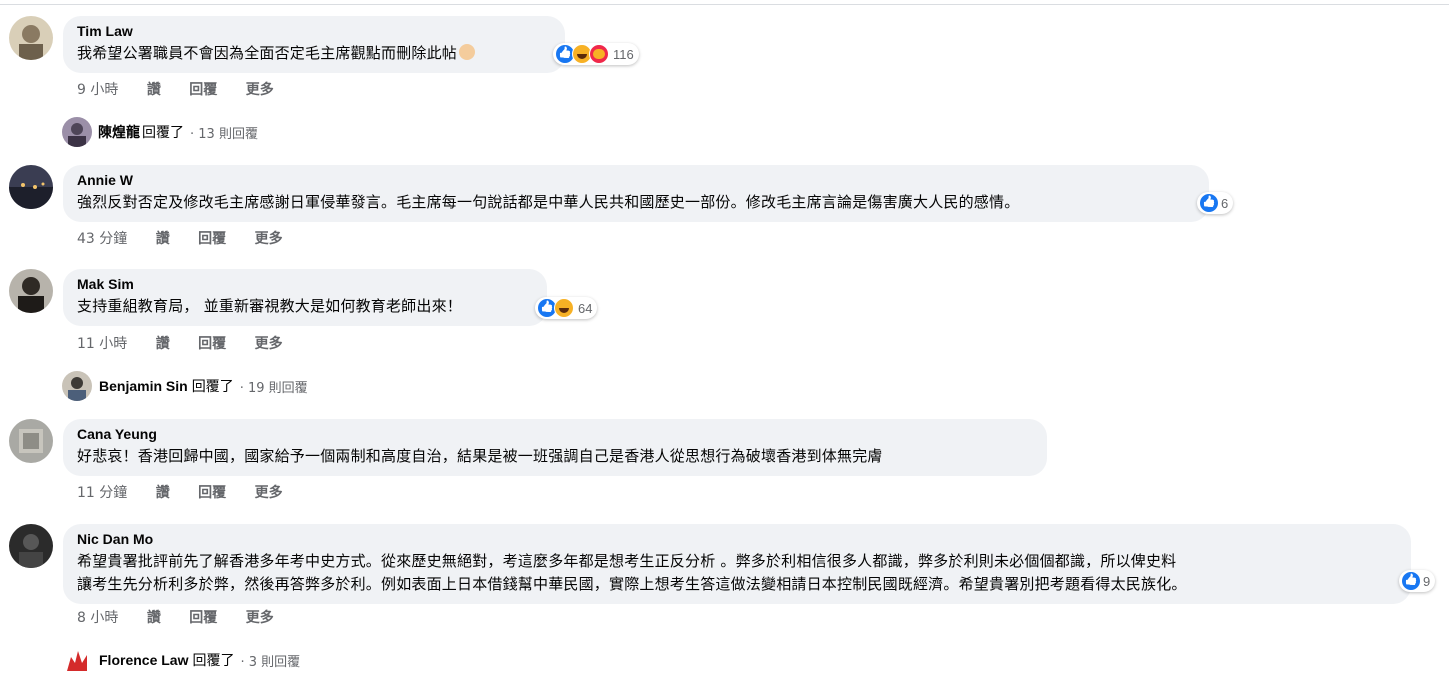 The width and height of the screenshot is (1449, 683). What do you see at coordinates (97, 90) in the screenshot?
I see `comment-time: 9 小時` at bounding box center [97, 90].